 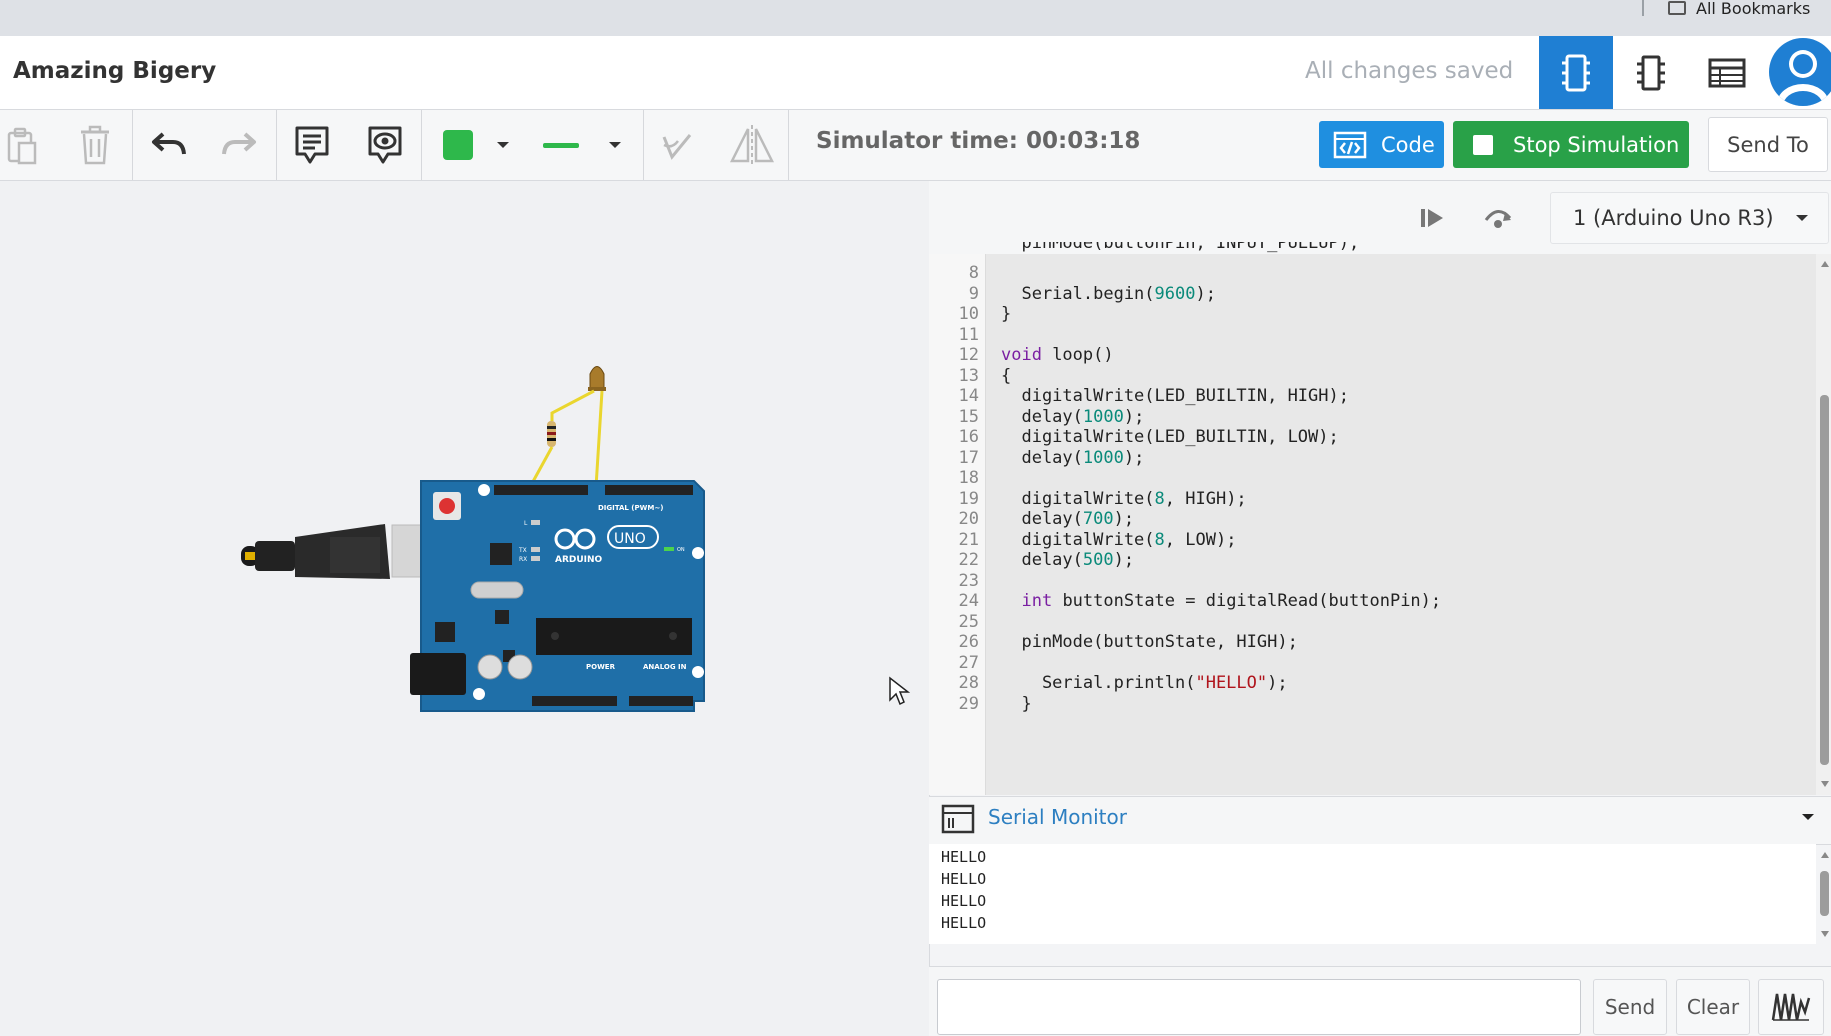 What do you see at coordinates (968, 334) in the screenshot?
I see `line-number: 11` at bounding box center [968, 334].